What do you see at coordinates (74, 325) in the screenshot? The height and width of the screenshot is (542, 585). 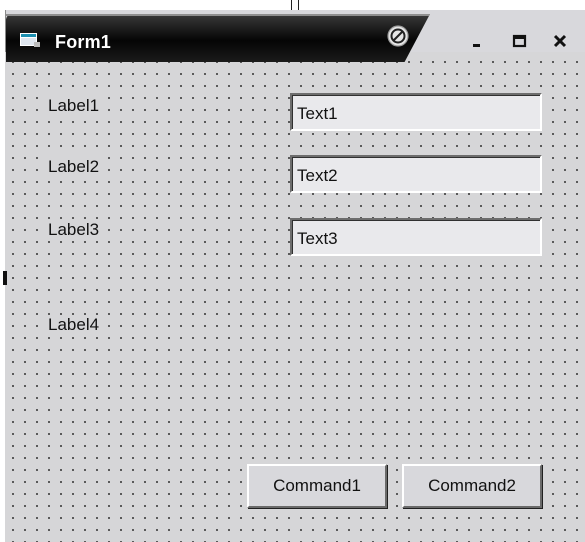 I see `label-4: Label4` at bounding box center [74, 325].